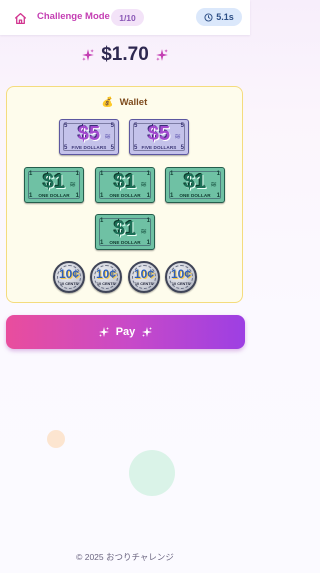 This screenshot has width=320, height=573. Describe the element at coordinates (107, 102) in the screenshot. I see `money-bag-icon: 💰` at that location.